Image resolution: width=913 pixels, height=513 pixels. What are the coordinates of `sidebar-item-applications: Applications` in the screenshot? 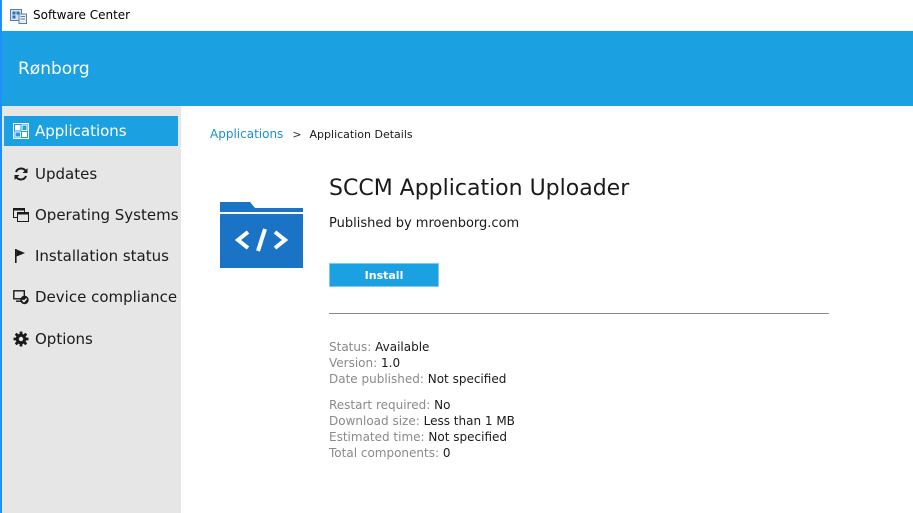 It's located at (91, 131).